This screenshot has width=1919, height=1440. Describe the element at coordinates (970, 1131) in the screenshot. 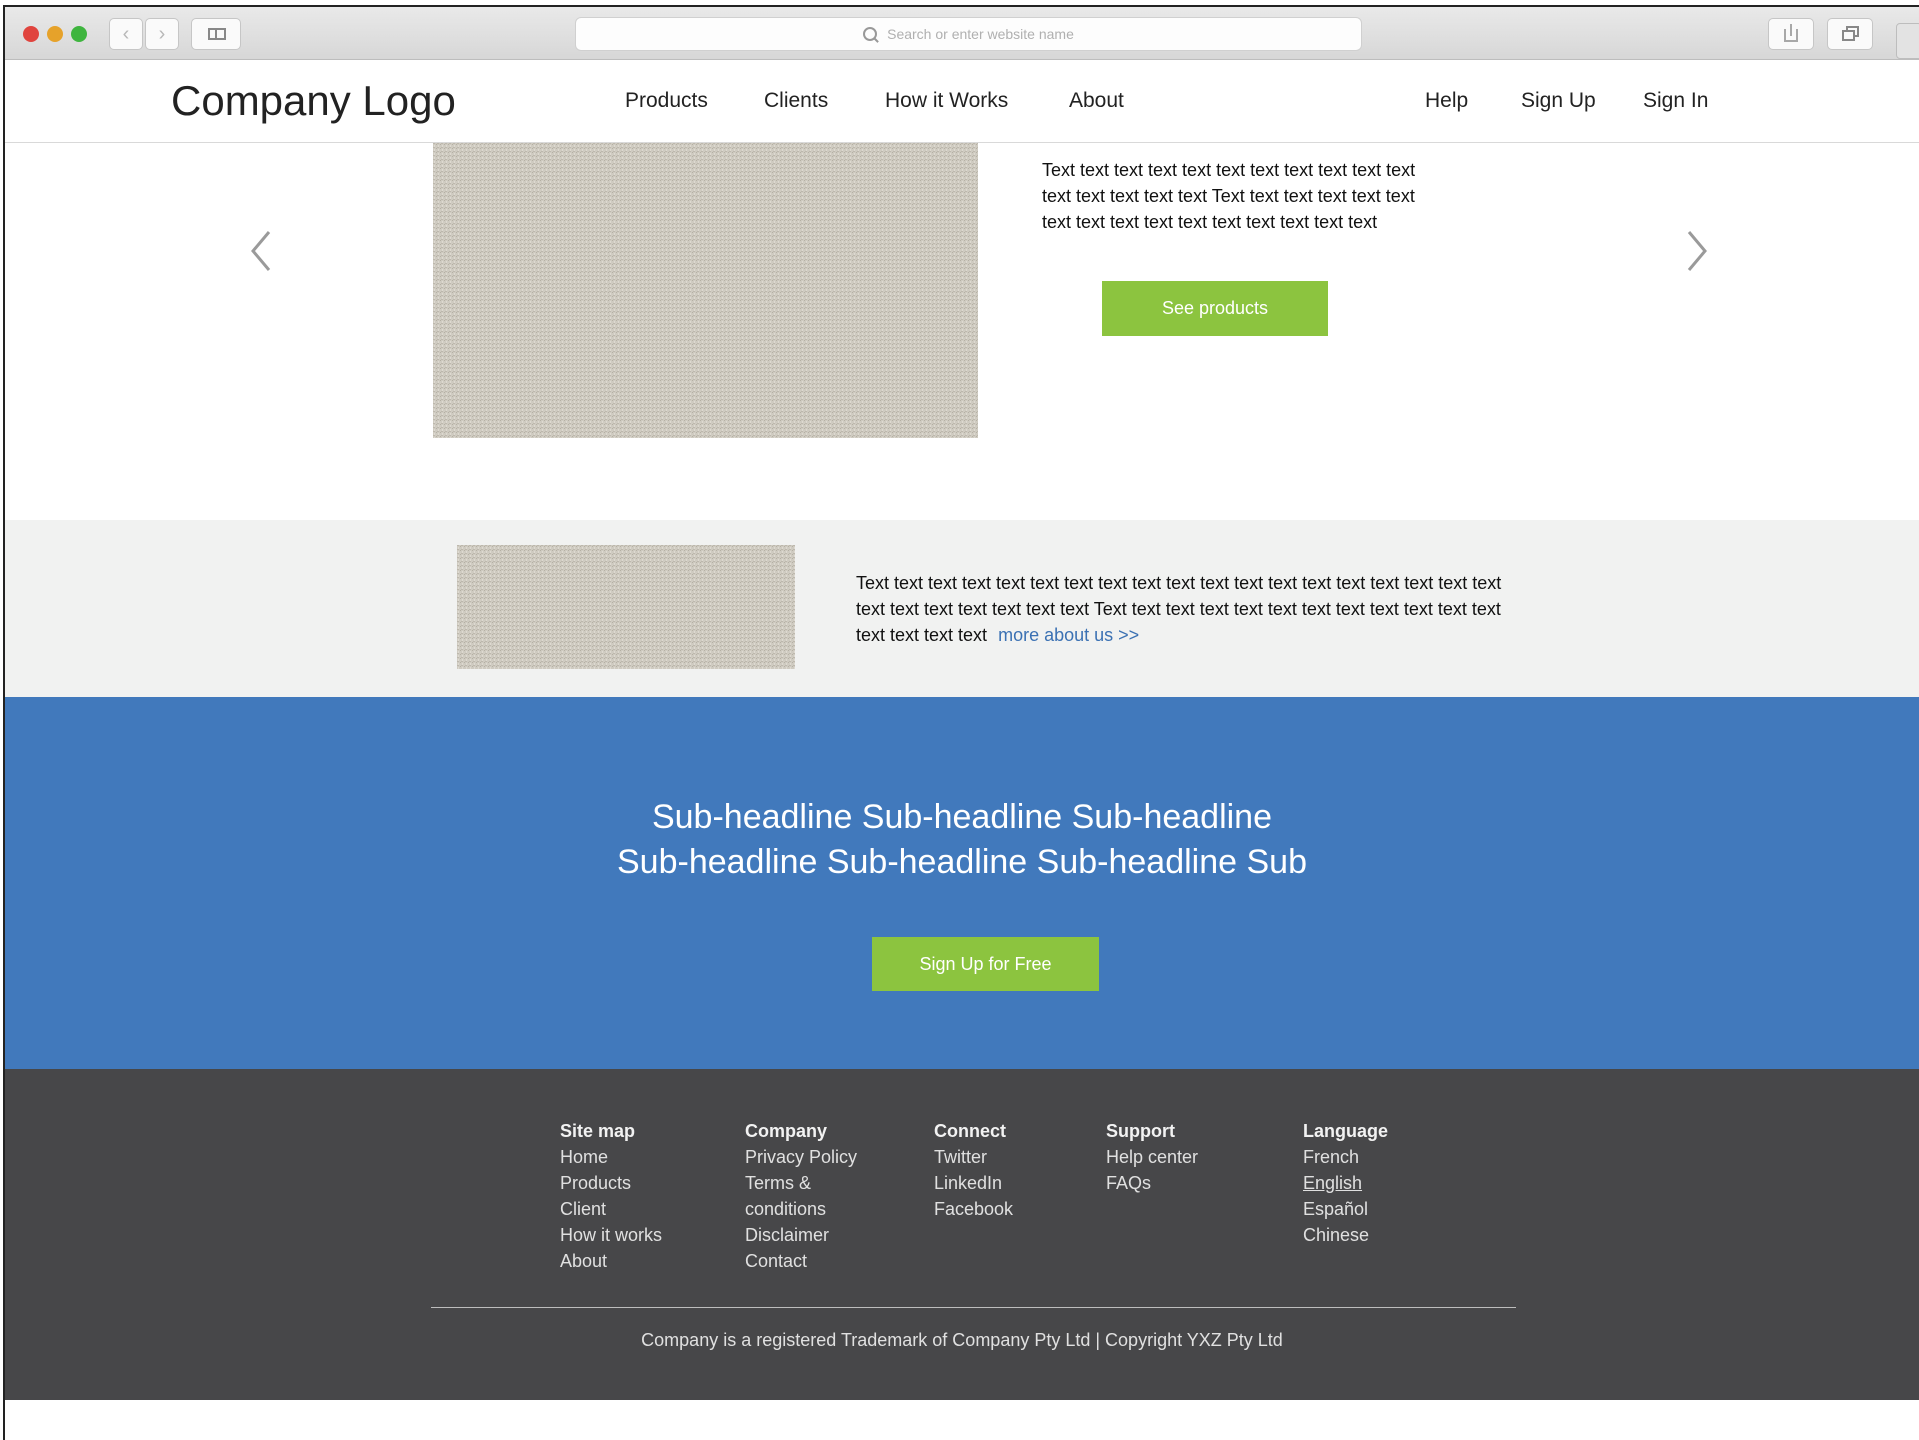

I see `footer-heading: Connect` at that location.